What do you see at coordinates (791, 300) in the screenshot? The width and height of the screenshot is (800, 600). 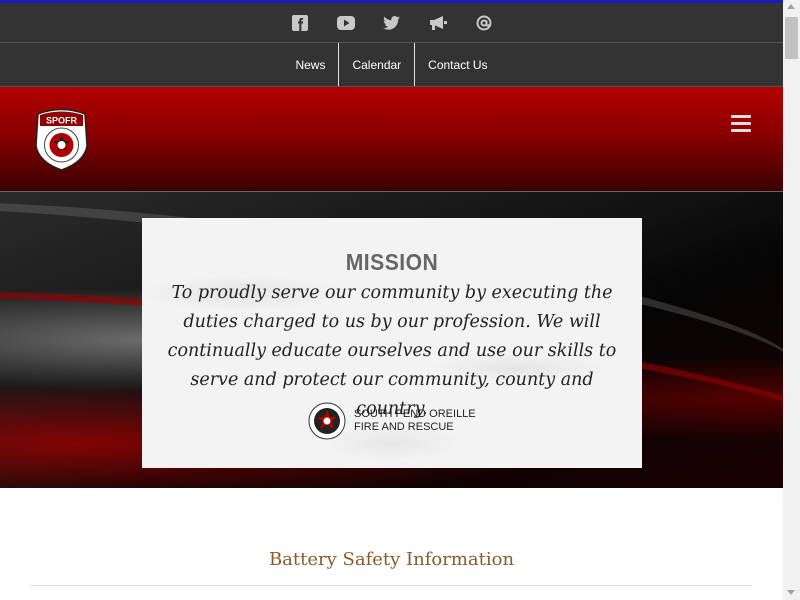 I see `vertical-scrollbar` at bounding box center [791, 300].